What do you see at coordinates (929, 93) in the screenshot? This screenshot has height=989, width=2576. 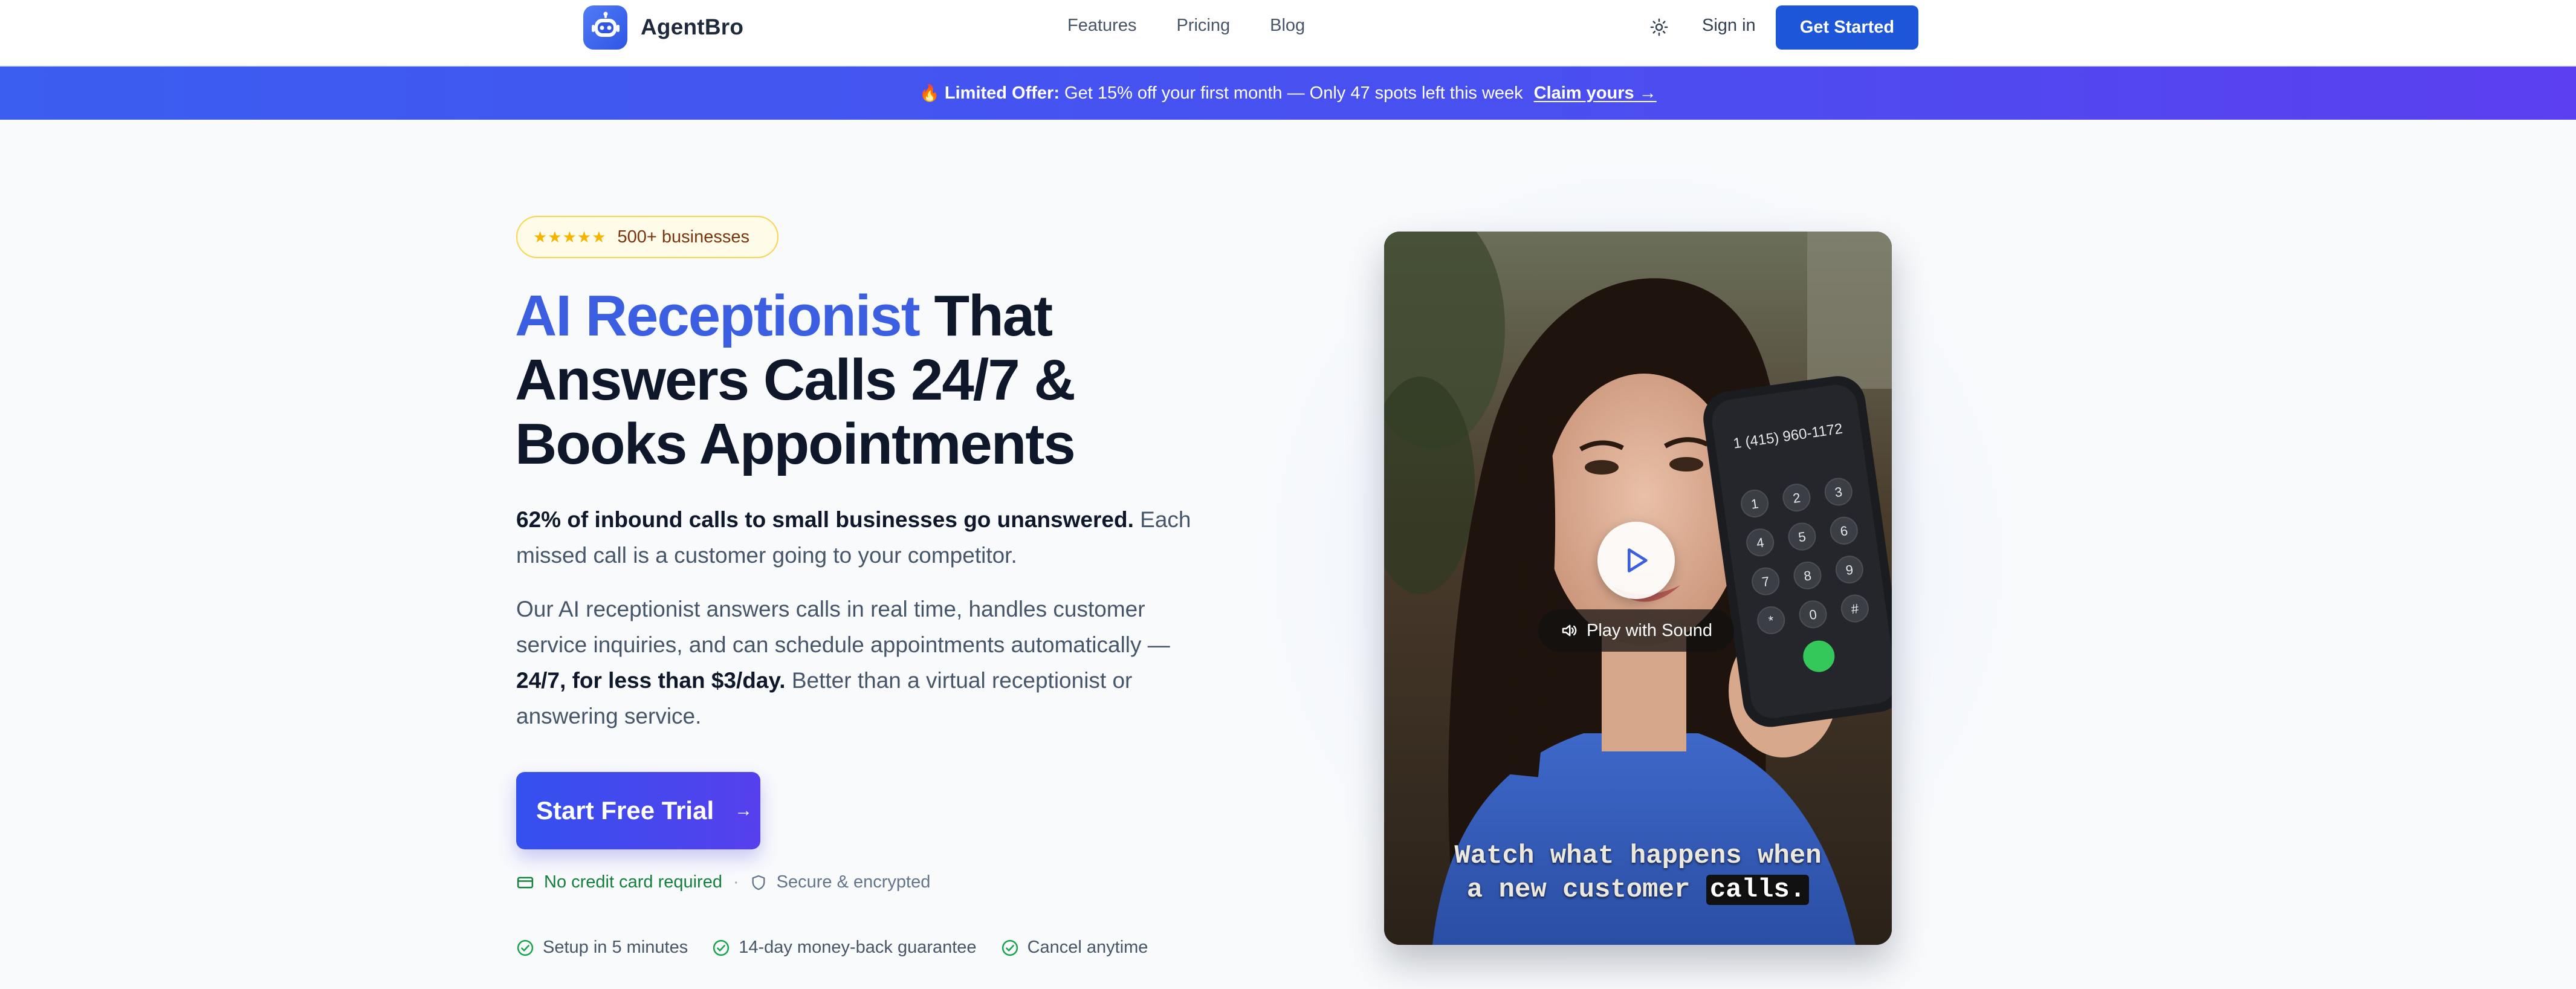 I see `fire-icon: 🔥` at bounding box center [929, 93].